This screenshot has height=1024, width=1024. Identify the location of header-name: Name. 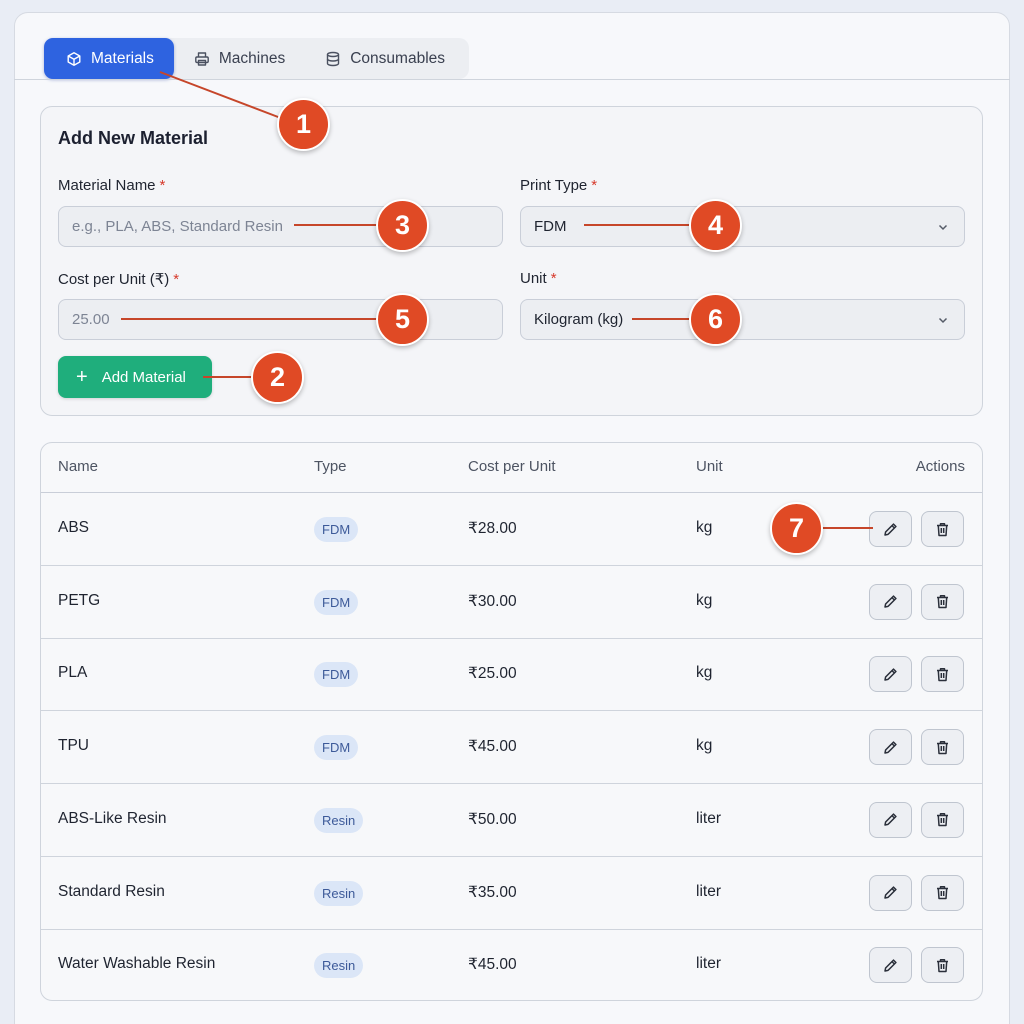
(78, 466).